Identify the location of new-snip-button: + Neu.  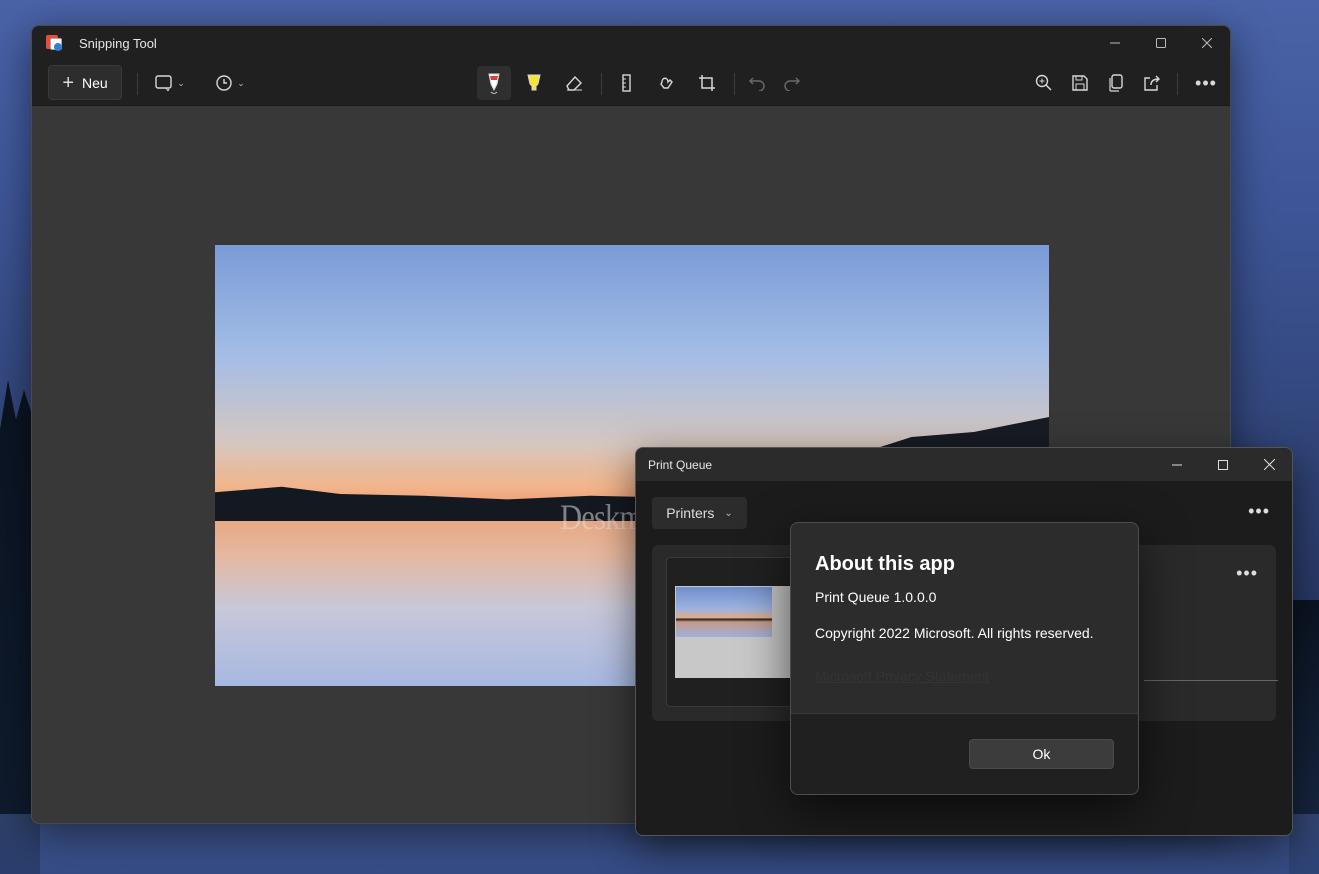
(85, 82).